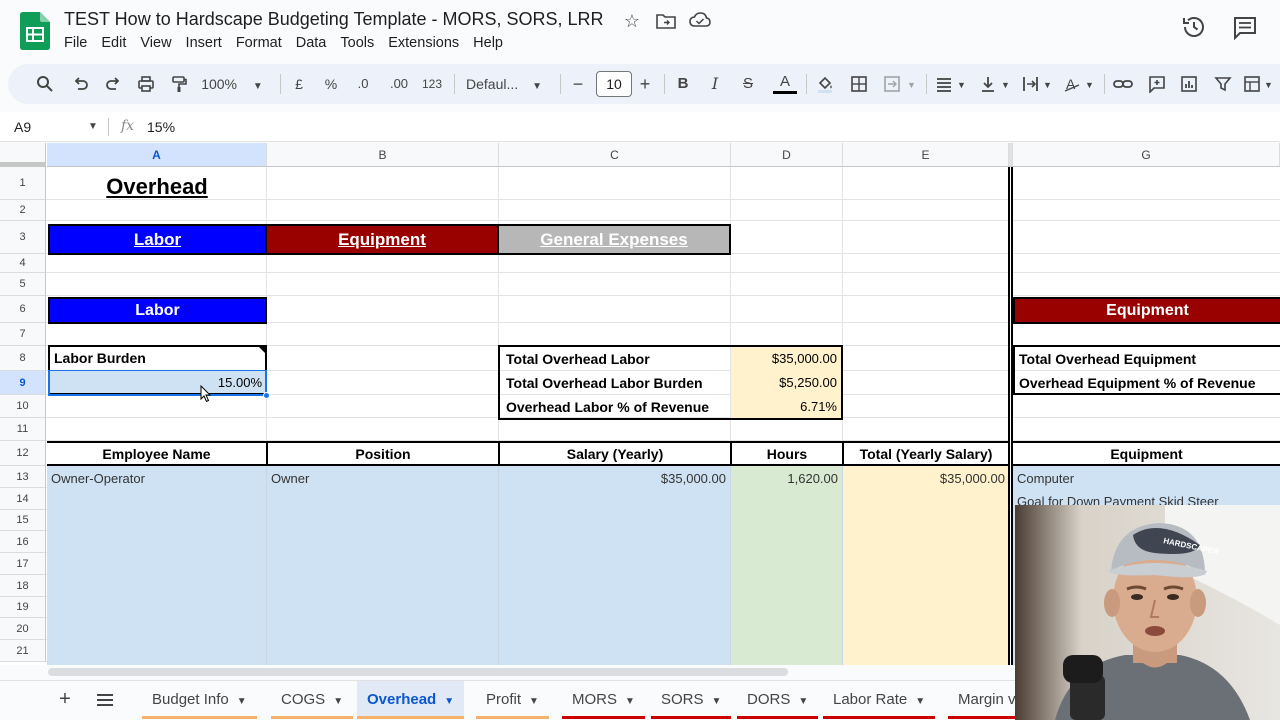 Image resolution: width=1280 pixels, height=720 pixels. Describe the element at coordinates (199, 700) in the screenshot. I see `sheet-tab-budget-info: Budget Info ▼` at that location.